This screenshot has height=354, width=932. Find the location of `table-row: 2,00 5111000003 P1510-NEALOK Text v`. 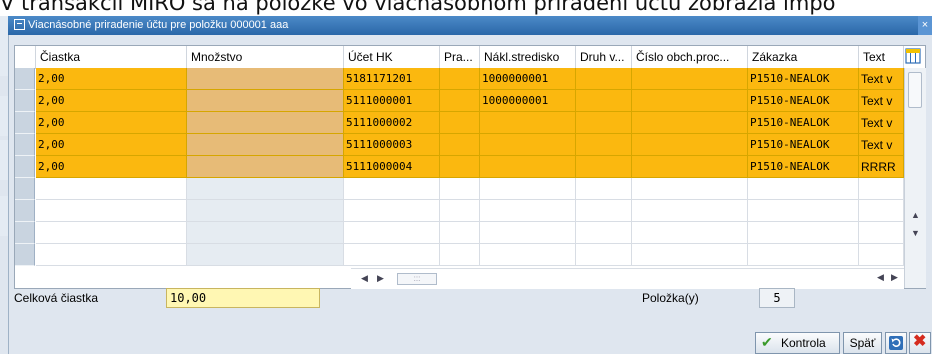

table-row: 2,00 5111000003 P1510-NEALOK Text v is located at coordinates (470, 145).